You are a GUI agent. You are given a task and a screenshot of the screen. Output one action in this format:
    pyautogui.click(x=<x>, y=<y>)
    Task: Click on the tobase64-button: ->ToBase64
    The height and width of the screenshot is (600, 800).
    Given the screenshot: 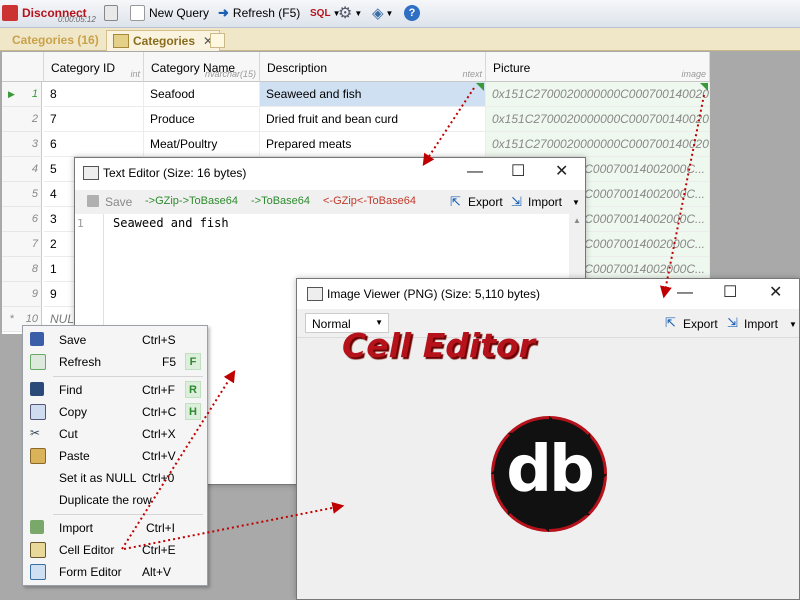 What is the action you would take?
    pyautogui.click(x=280, y=201)
    